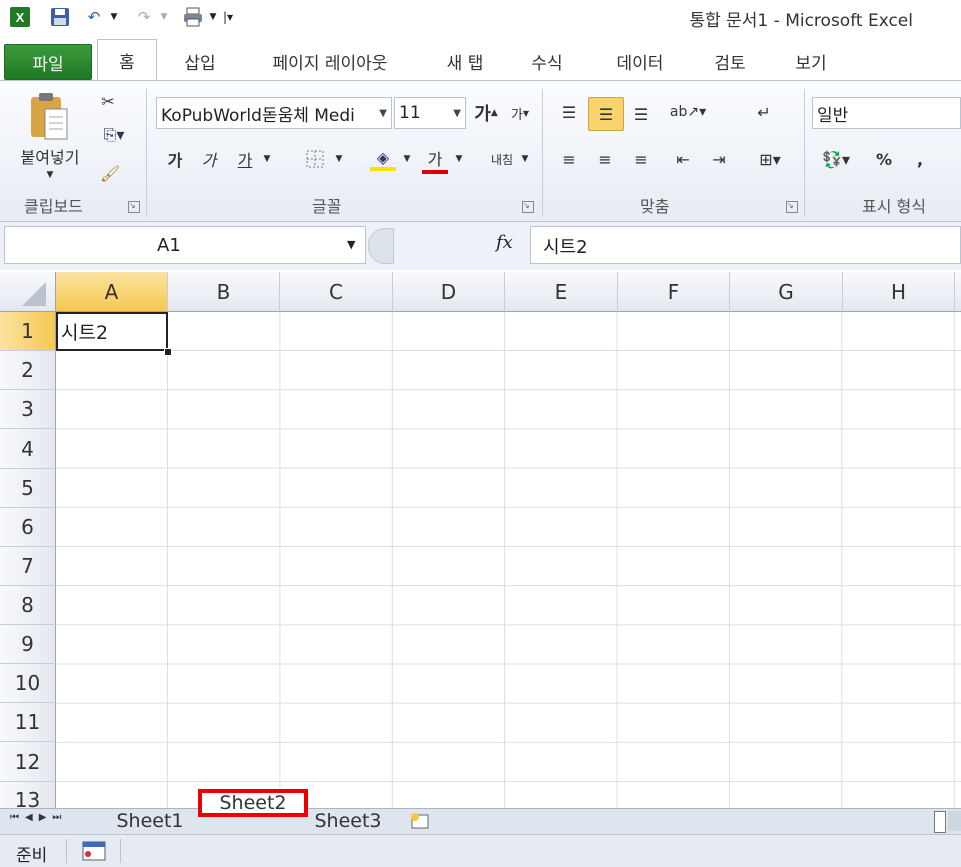 This screenshot has width=961, height=867. I want to click on print-dropdown-icon: ▼, so click(213, 17).